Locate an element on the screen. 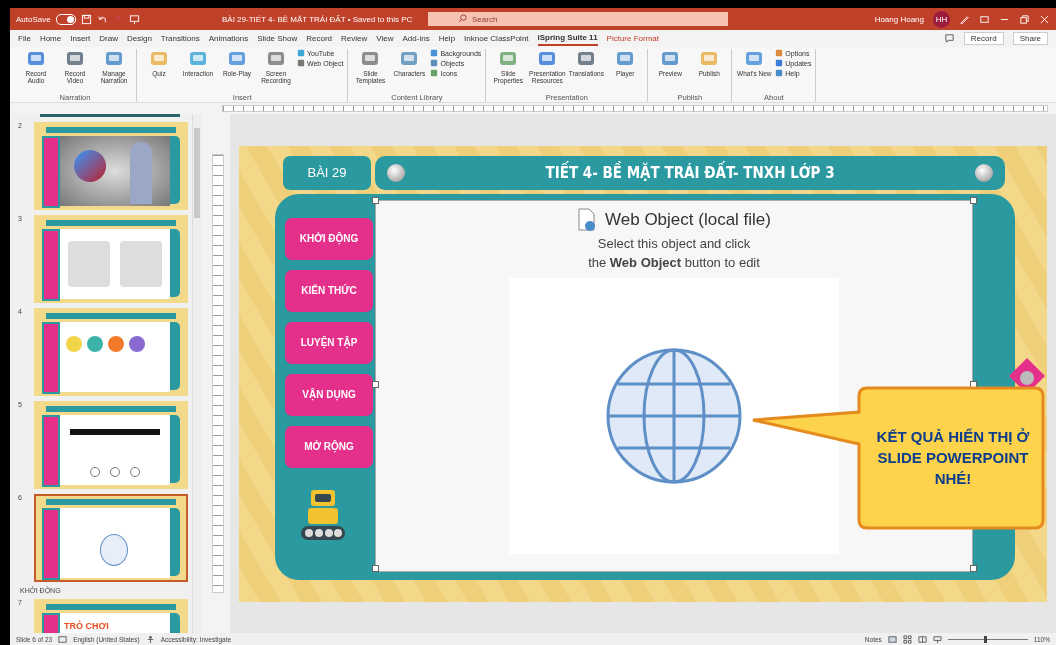  callout-text: KẾT QUẢ HIỂN THỊ Ở SLIDE POWERPOINT NHÉ! is located at coordinates (953, 458).